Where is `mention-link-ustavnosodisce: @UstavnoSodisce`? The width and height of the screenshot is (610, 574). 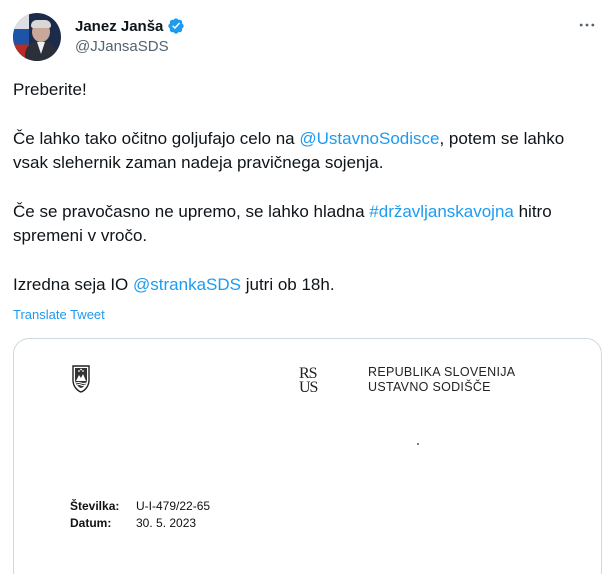
mention-link-ustavnosodisce: @UstavnoSodisce is located at coordinates (369, 138).